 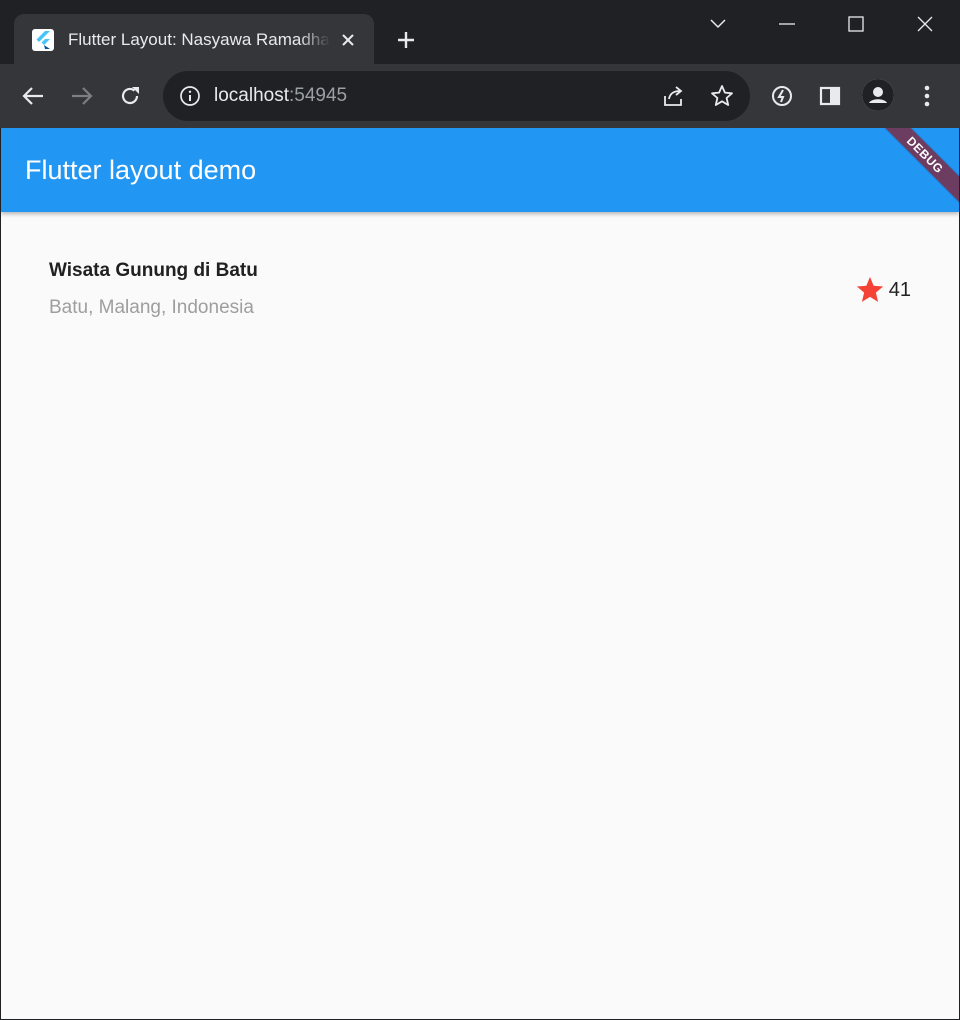 I want to click on forward-arrow-icon, so click(x=82, y=96).